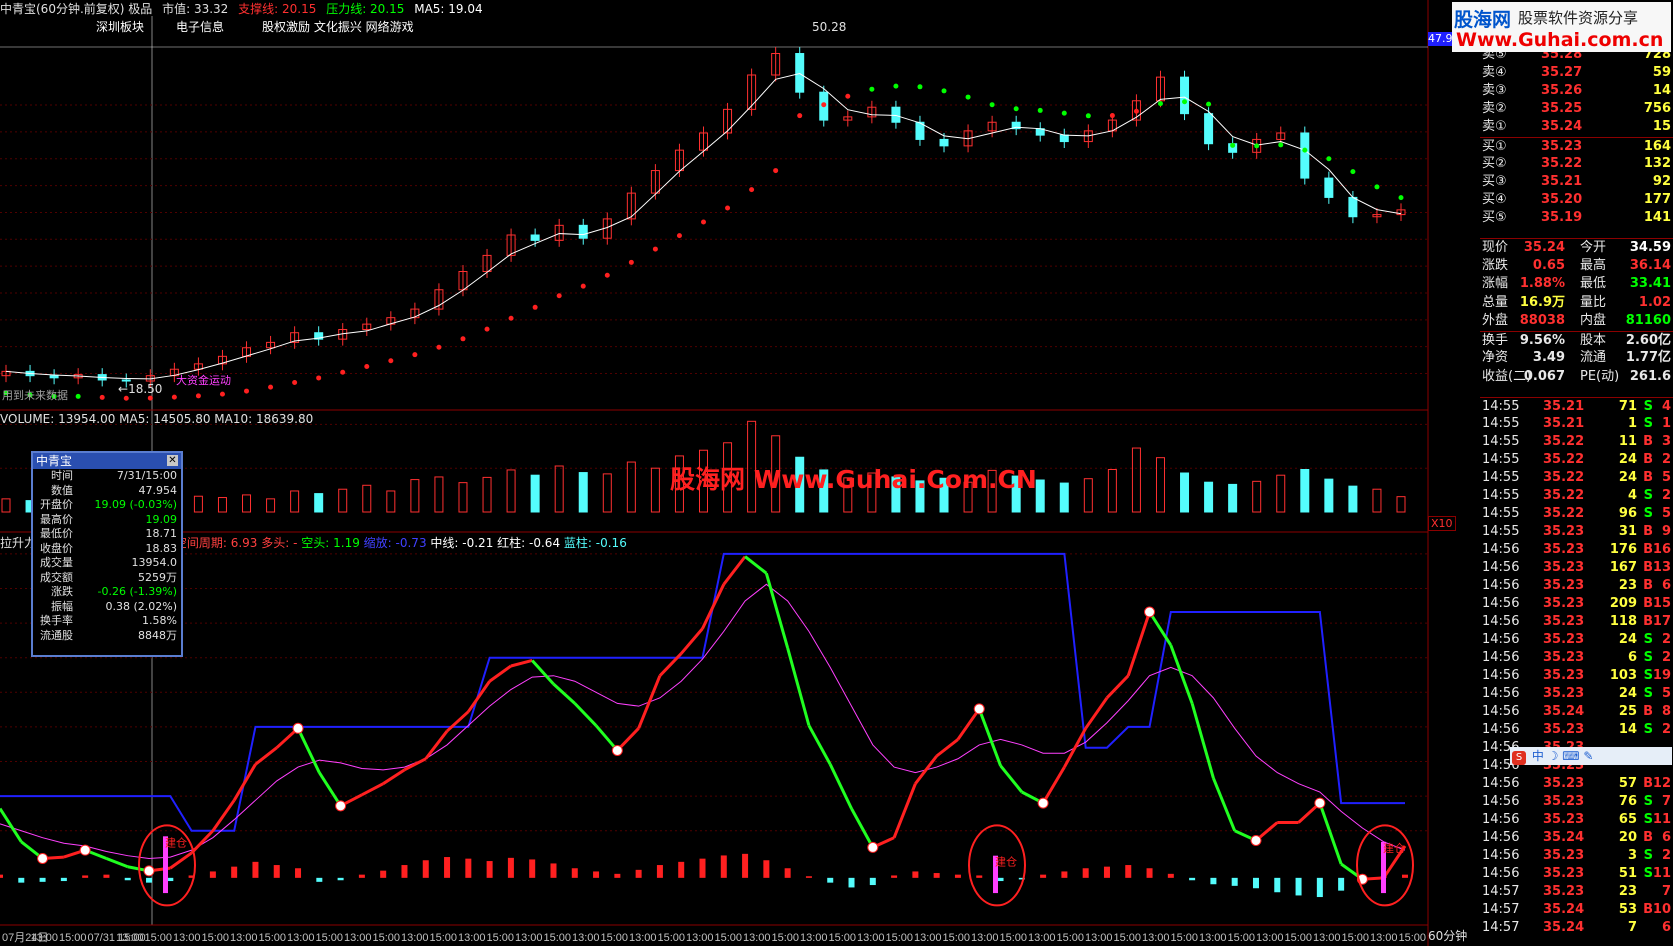 This screenshot has width=1673, height=946. I want to click on stat-value: 1.02, so click(1654, 302).